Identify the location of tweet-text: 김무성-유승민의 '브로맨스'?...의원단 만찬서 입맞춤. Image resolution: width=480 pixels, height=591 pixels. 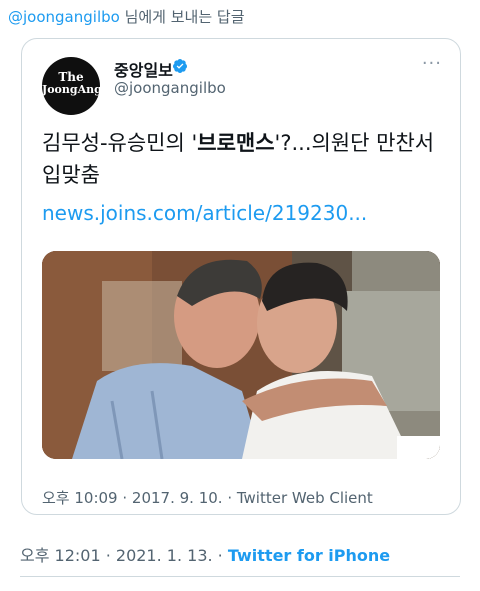
(242, 159).